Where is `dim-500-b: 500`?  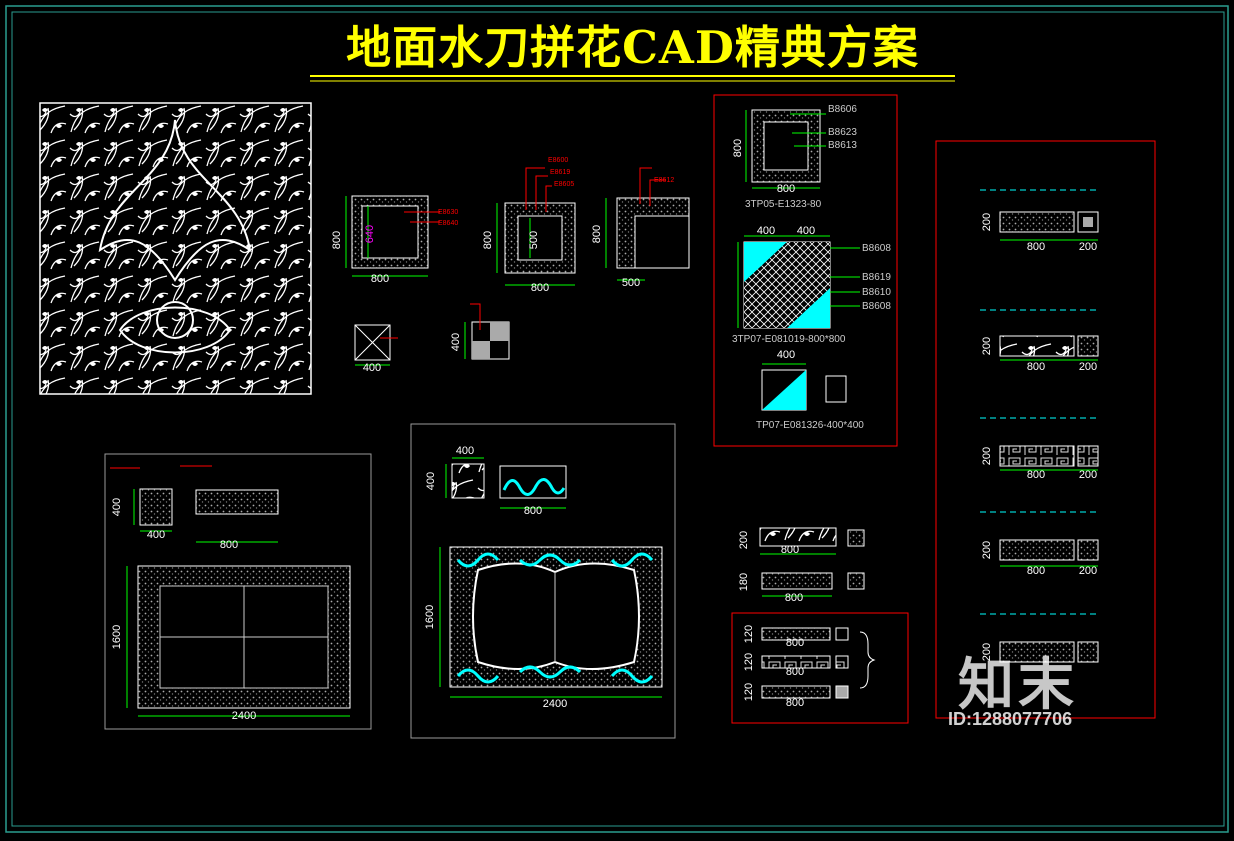 dim-500-b: 500 is located at coordinates (631, 283).